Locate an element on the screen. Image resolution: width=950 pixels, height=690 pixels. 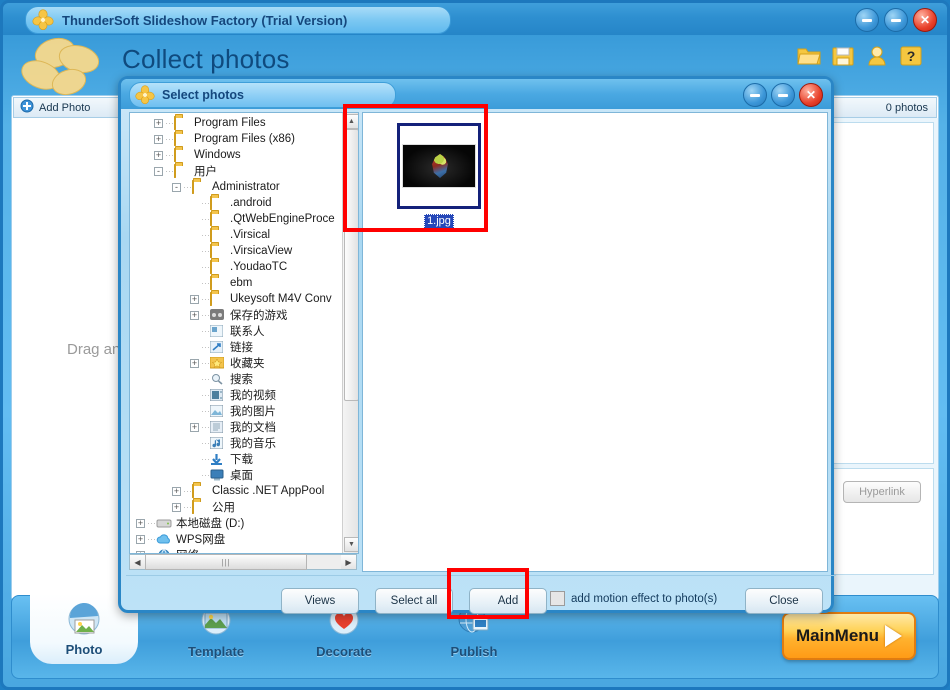
tree-item: ··· 我的图片 is located at coordinates (236, 411).